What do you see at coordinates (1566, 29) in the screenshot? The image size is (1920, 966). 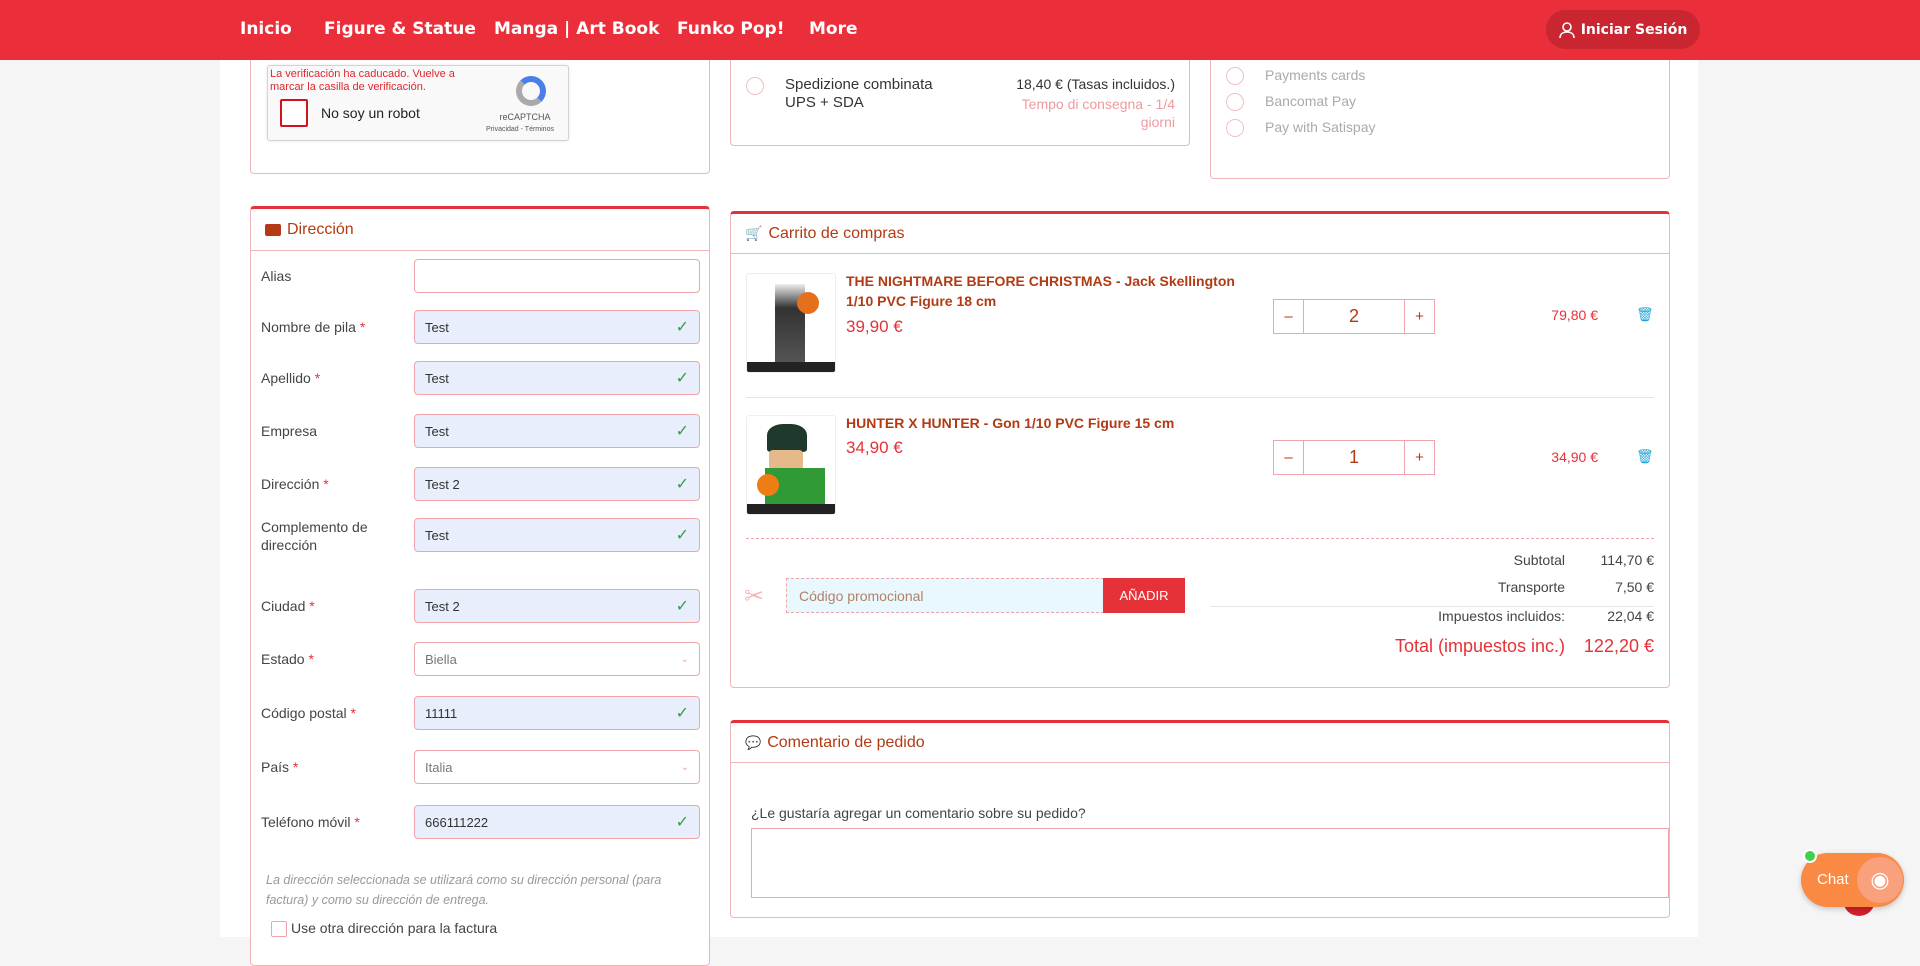 I see `user-icon` at bounding box center [1566, 29].